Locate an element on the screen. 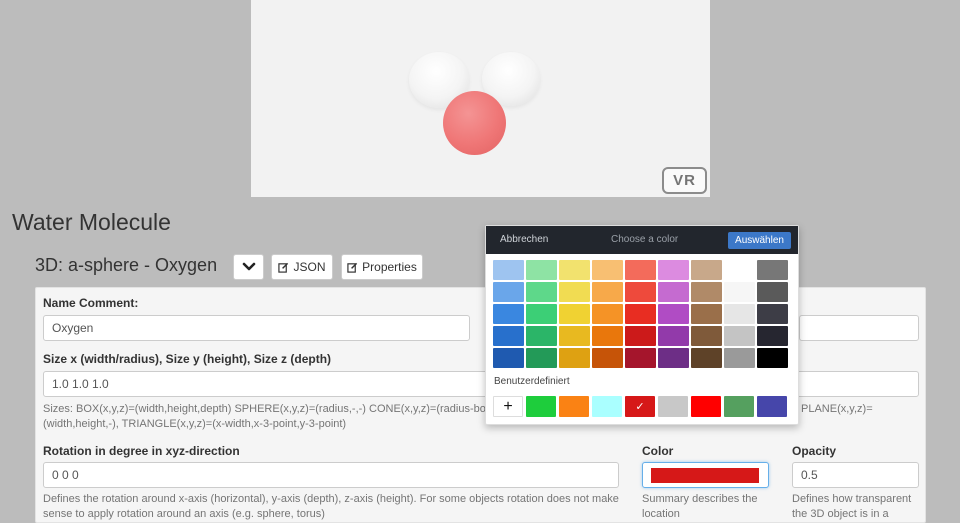 This screenshot has height=523, width=960. select-color-button: Auswählen is located at coordinates (759, 240).